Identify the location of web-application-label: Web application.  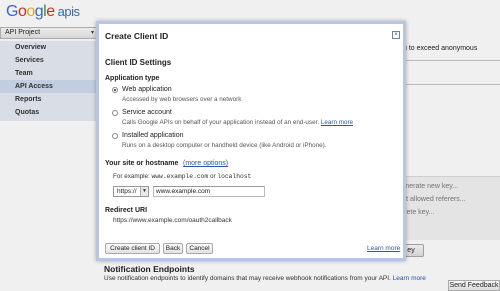
(147, 89).